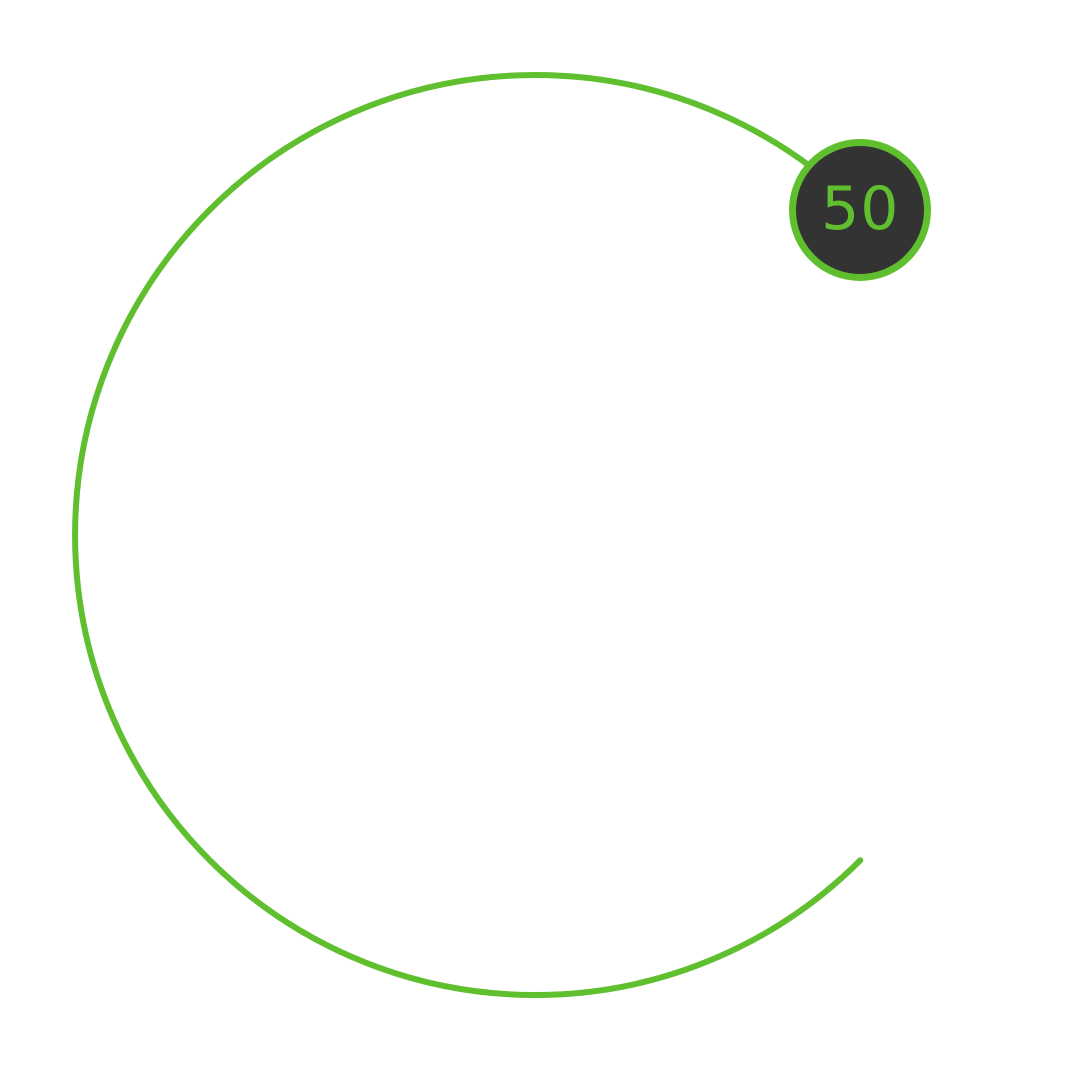 The image size is (1072, 1072). I want to click on value-label: 50, so click(860, 208).